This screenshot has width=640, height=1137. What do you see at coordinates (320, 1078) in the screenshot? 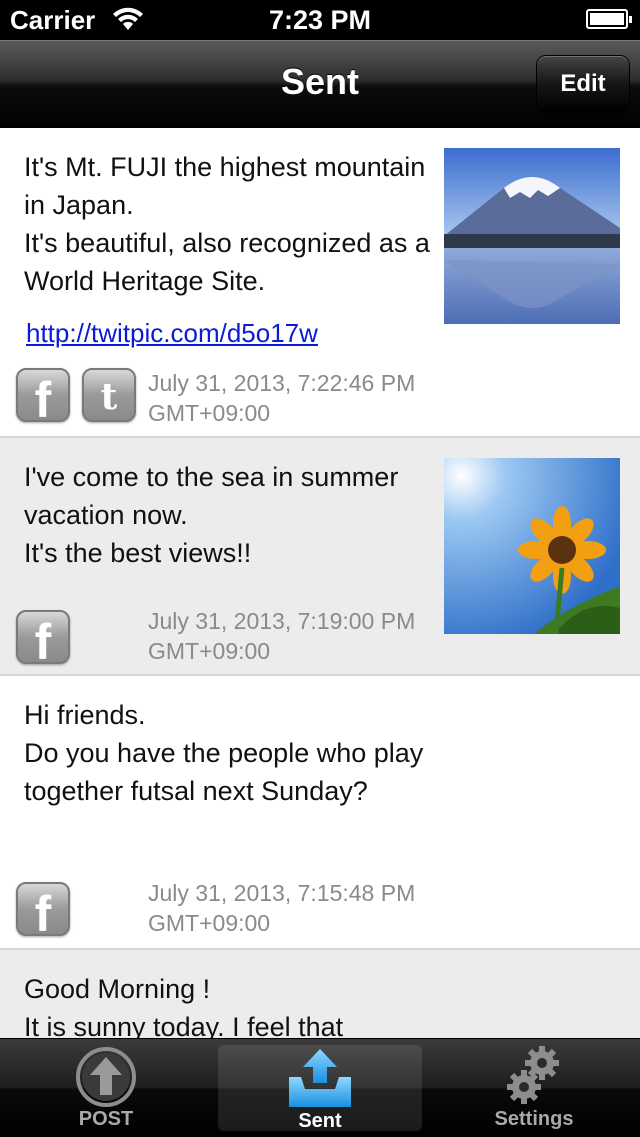
I see `sent-tray-icon` at bounding box center [320, 1078].